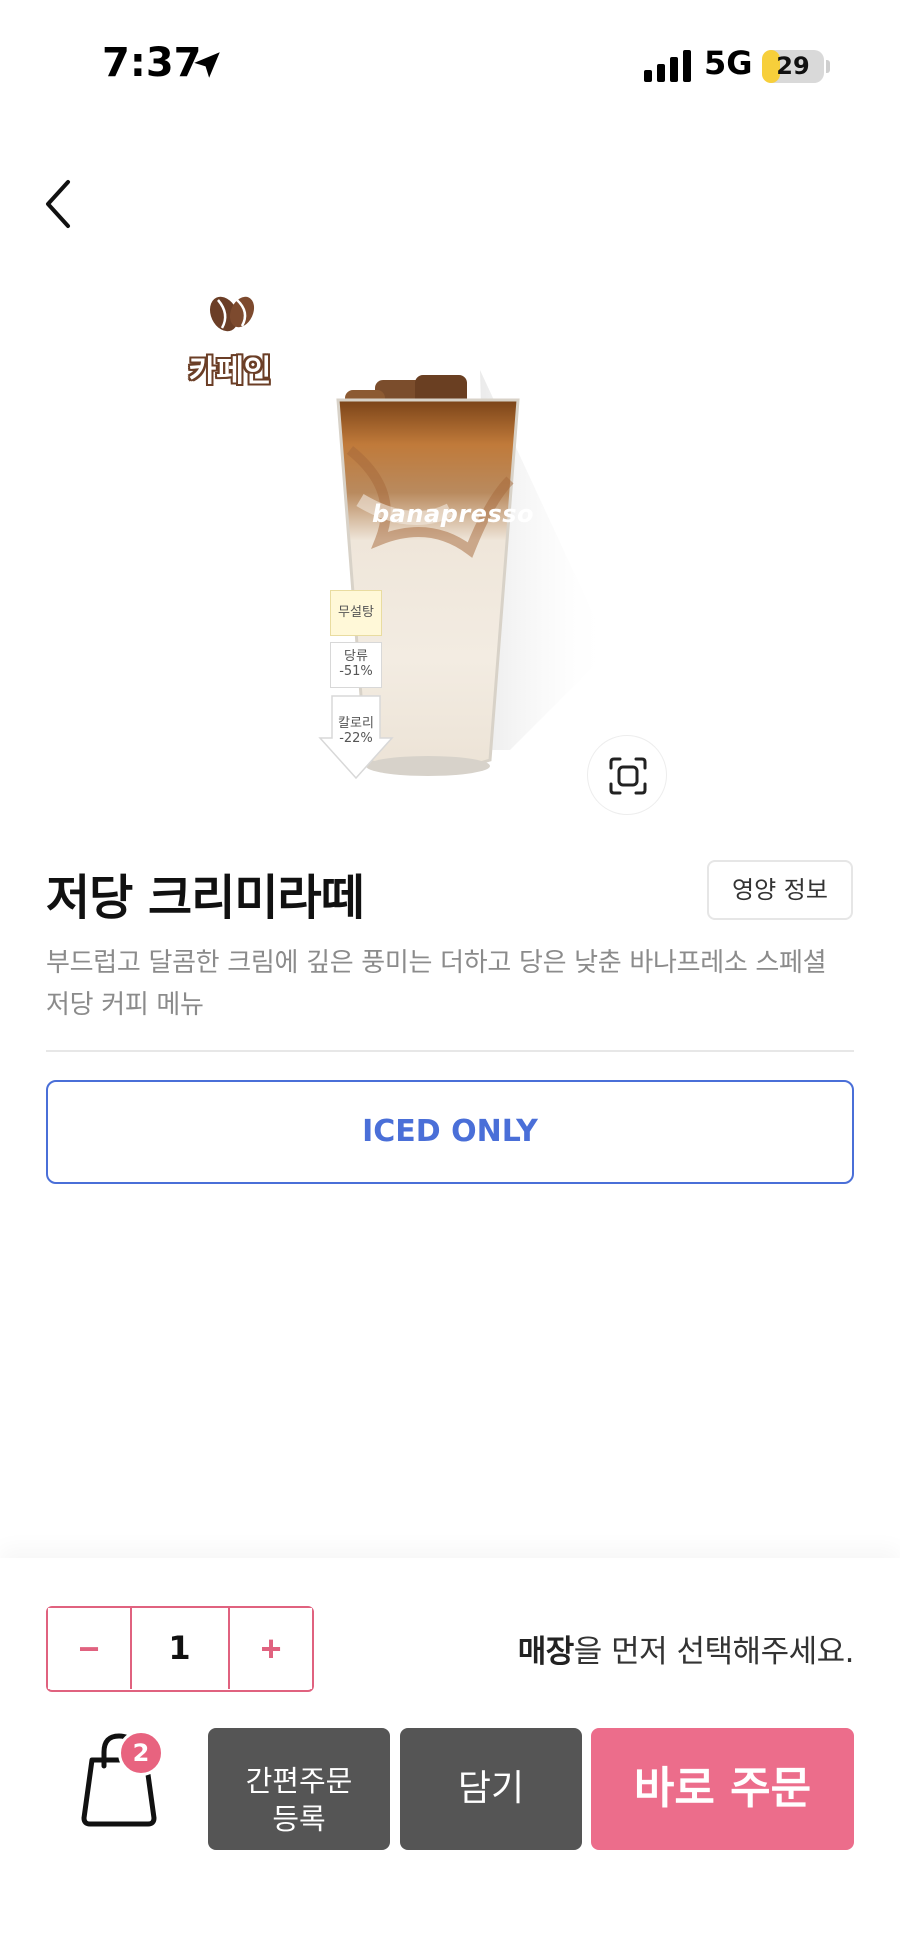 Image resolution: width=900 pixels, height=1951 pixels. Describe the element at coordinates (780, 890) in the screenshot. I see `nutrition-info-button: 영양 정보` at that location.